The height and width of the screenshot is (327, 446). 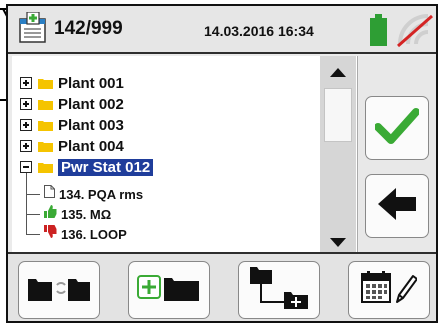 I want to click on scrollbar-thumb, so click(x=338, y=115).